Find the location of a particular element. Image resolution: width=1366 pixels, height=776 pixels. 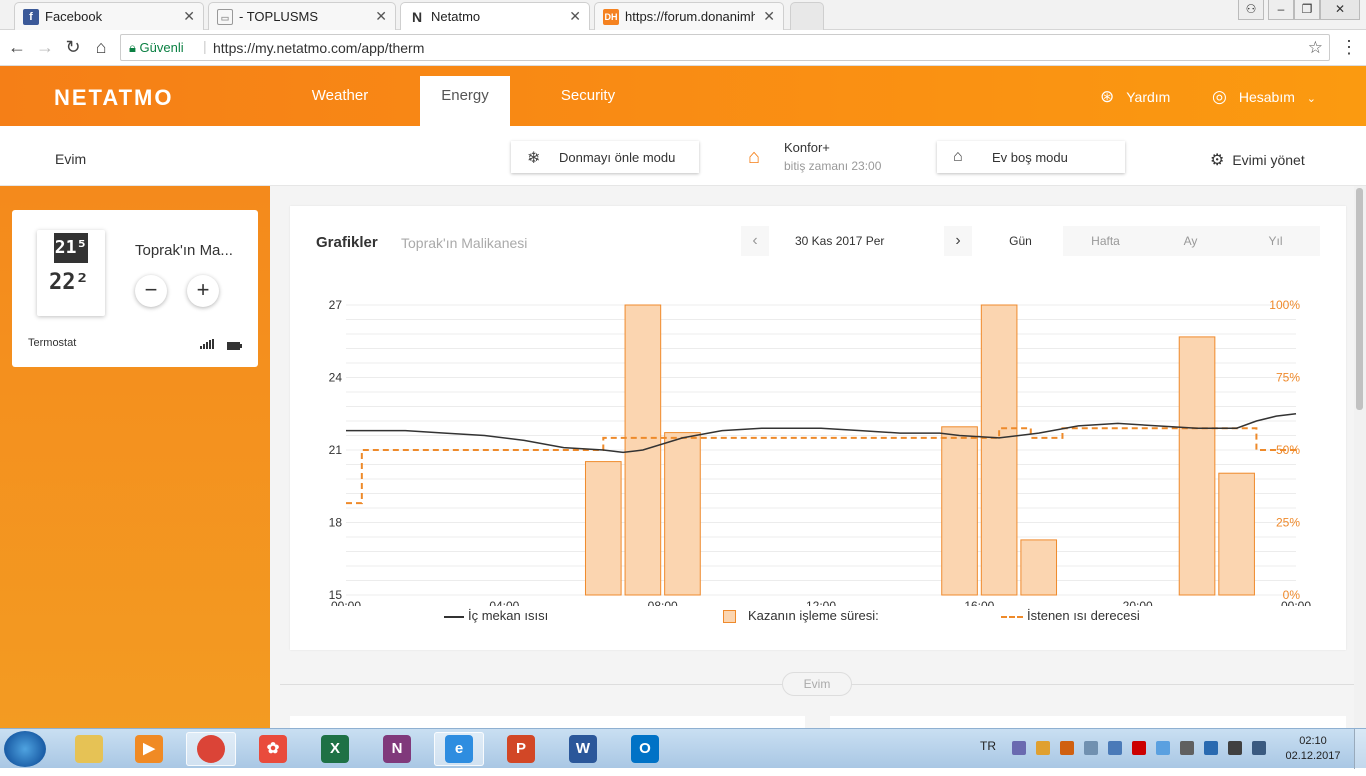

page-icon: ▭ is located at coordinates (225, 17).